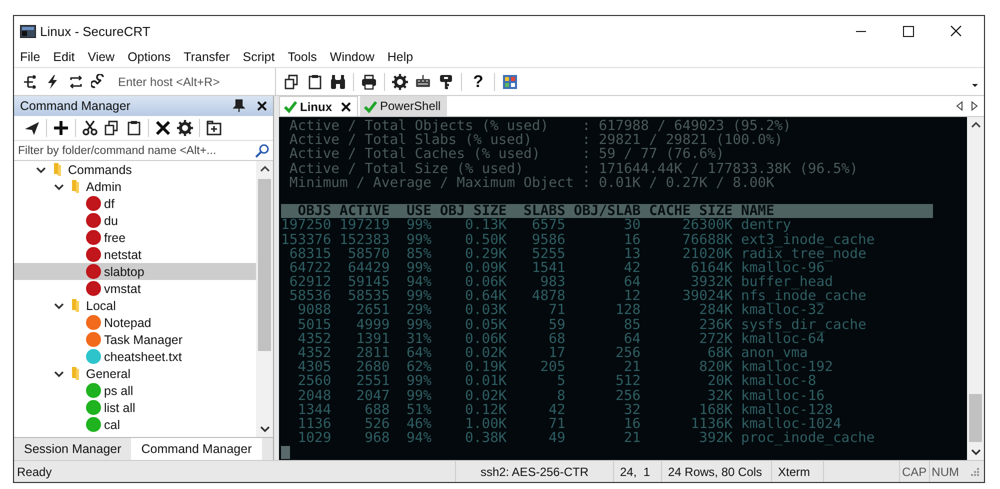 This screenshot has width=1000, height=489. I want to click on tree-item: du, so click(135, 220).